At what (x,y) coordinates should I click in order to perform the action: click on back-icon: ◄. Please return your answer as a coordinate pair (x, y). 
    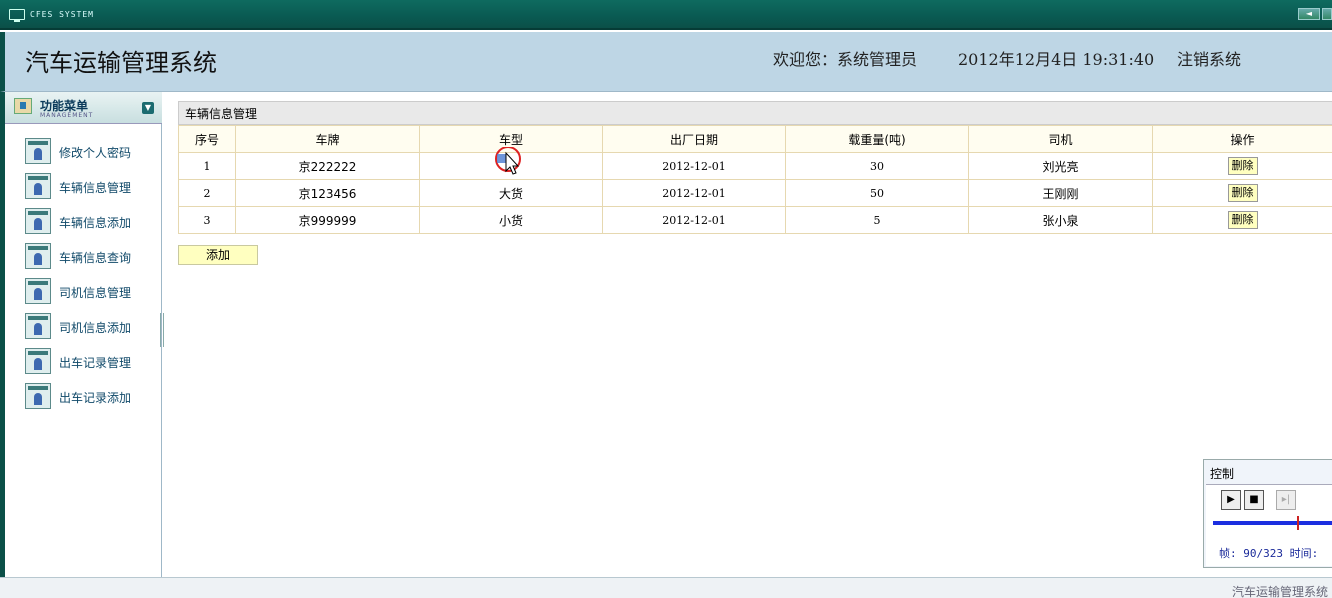
    Looking at the image, I should click on (1309, 14).